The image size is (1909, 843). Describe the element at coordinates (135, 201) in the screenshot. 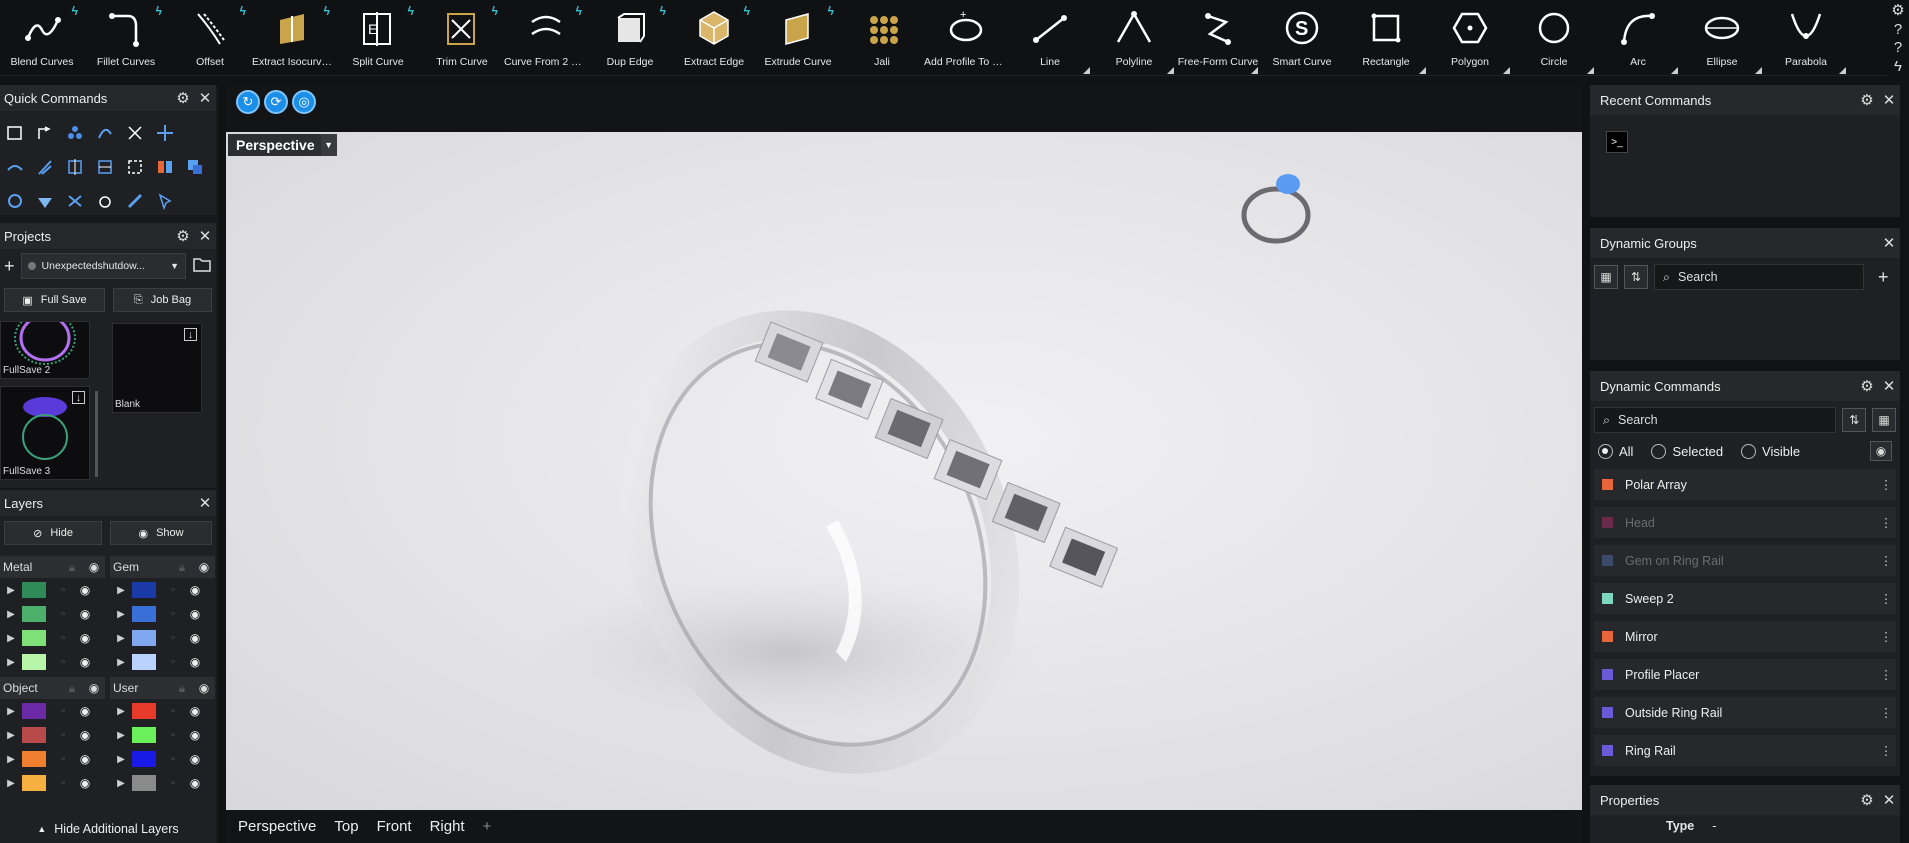

I see `pencil-icon` at that location.